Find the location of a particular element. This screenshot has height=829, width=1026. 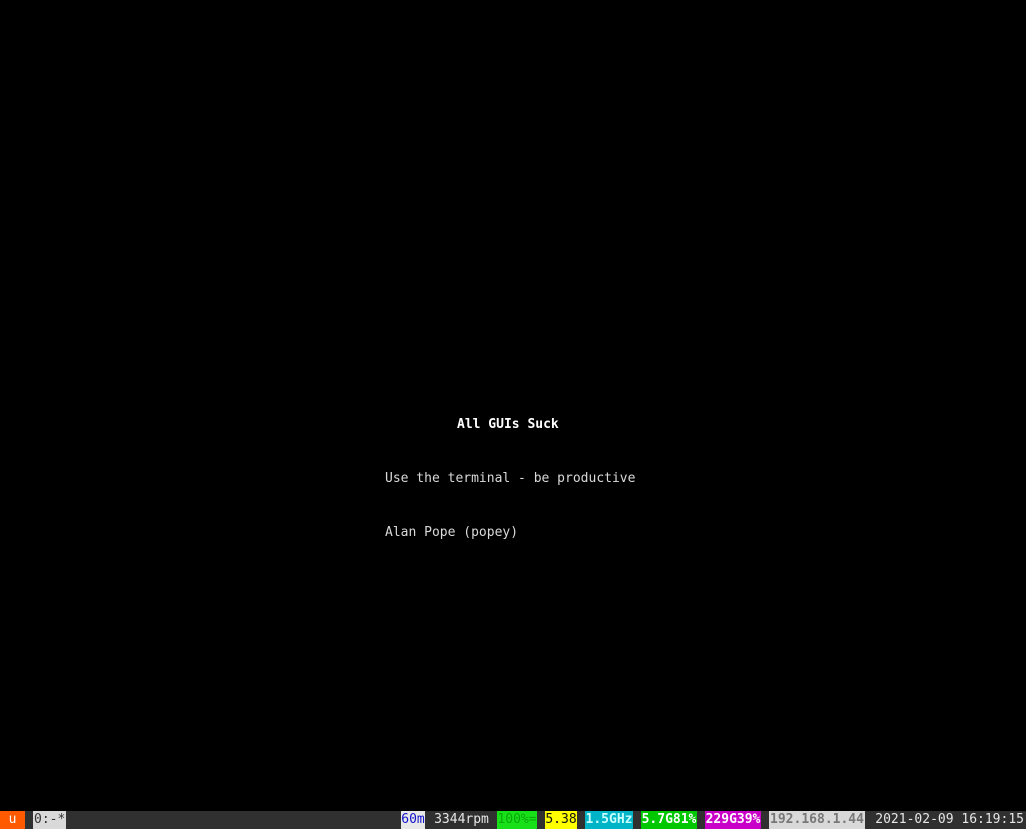

window-tab-0: 0:-* is located at coordinates (49, 820).